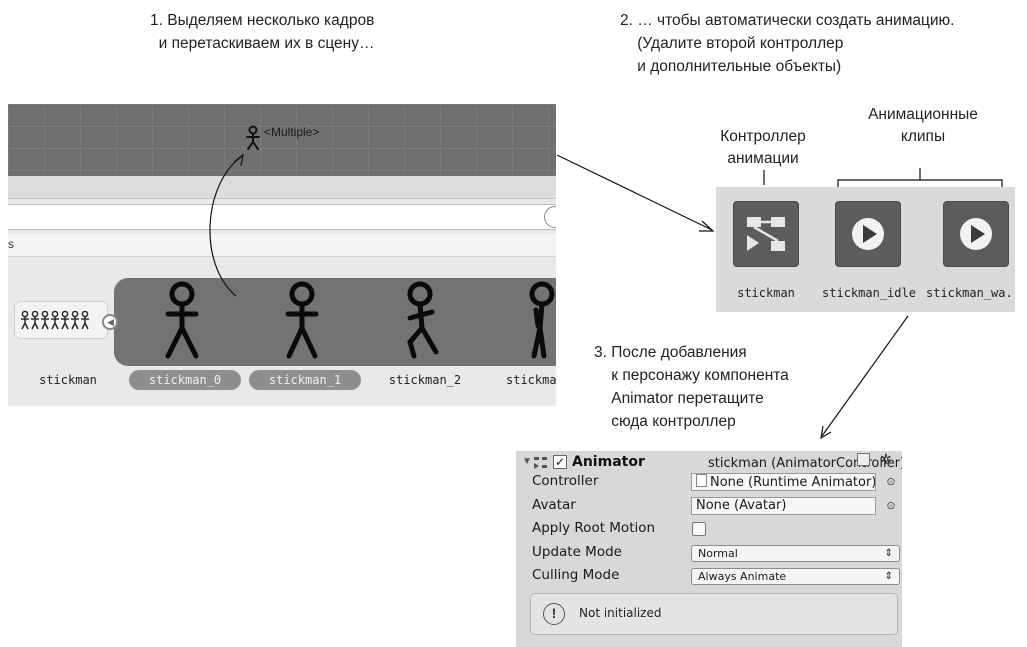 The width and height of the screenshot is (1027, 647). What do you see at coordinates (783, 506) in the screenshot?
I see `avatar-field: None (Avatar)` at bounding box center [783, 506].